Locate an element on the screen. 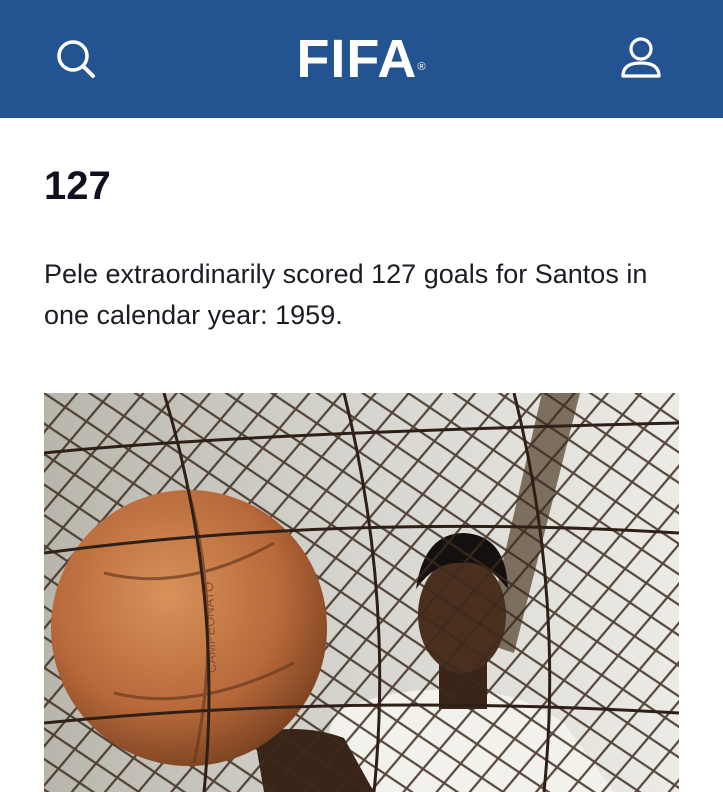 This screenshot has width=723, height=792. account-button is located at coordinates (641, 59).